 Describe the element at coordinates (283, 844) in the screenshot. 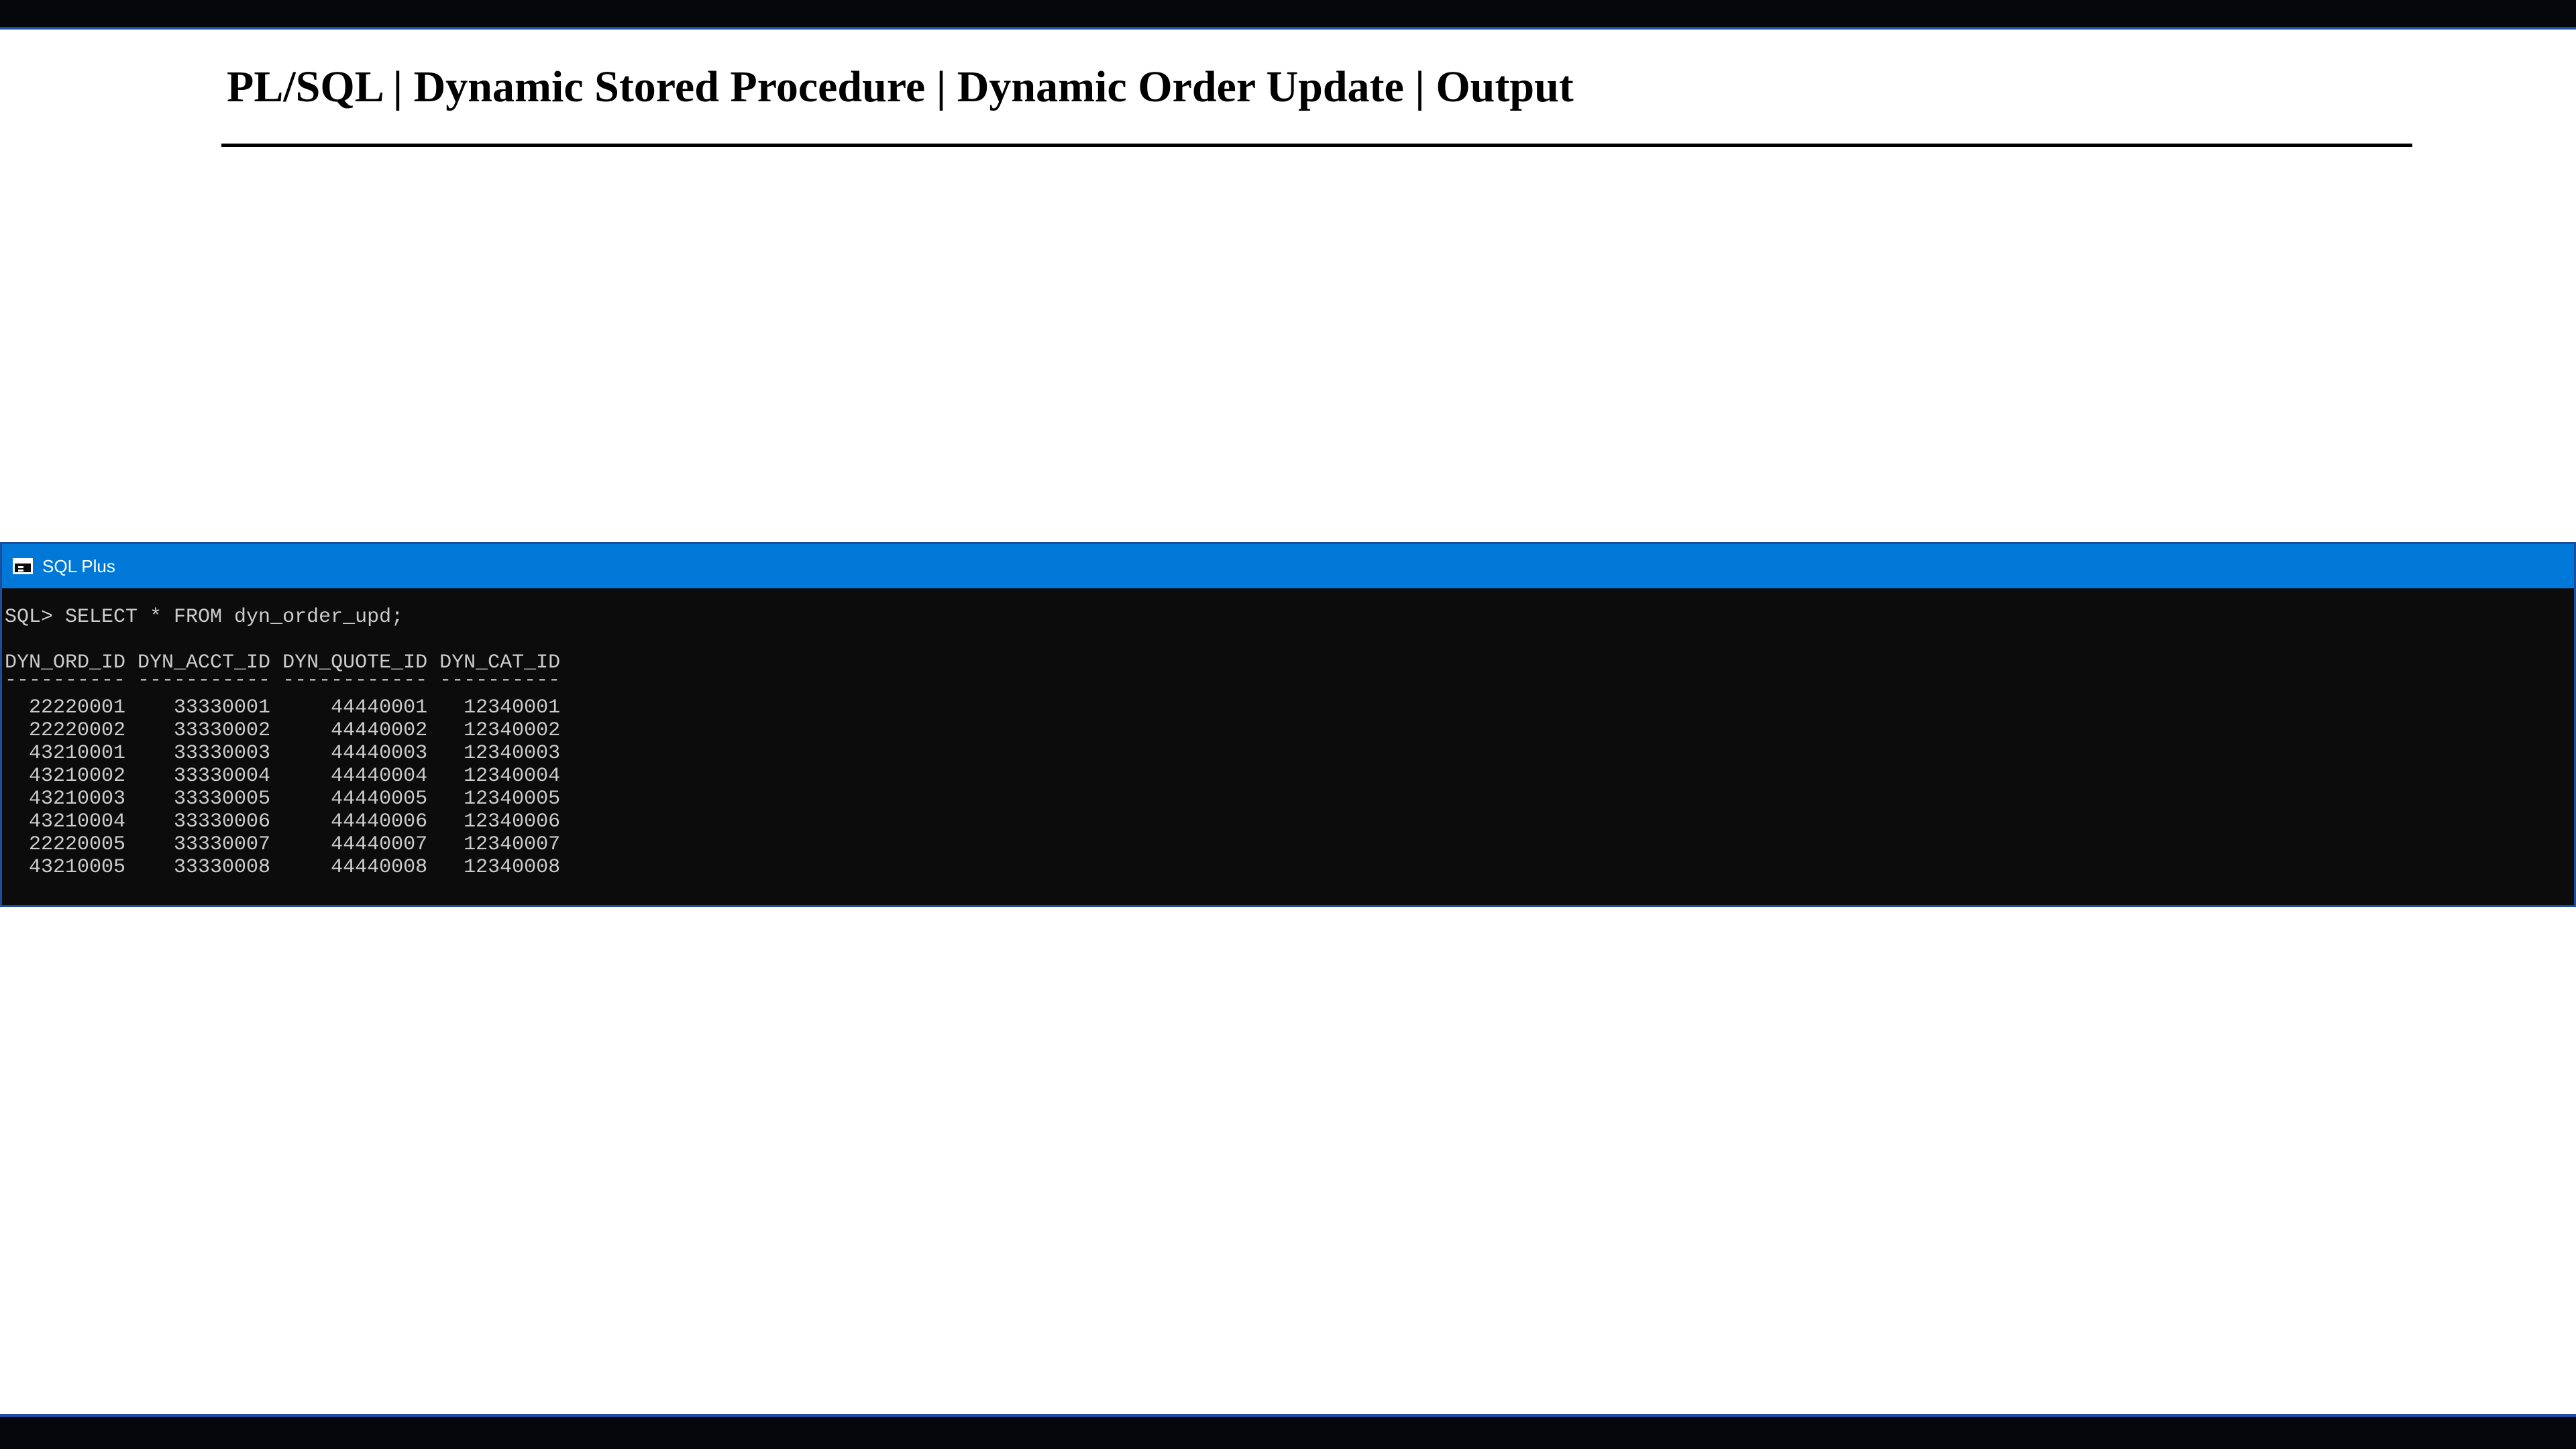

I see `result-row: 22220005 33330007 44440007 12340007` at that location.